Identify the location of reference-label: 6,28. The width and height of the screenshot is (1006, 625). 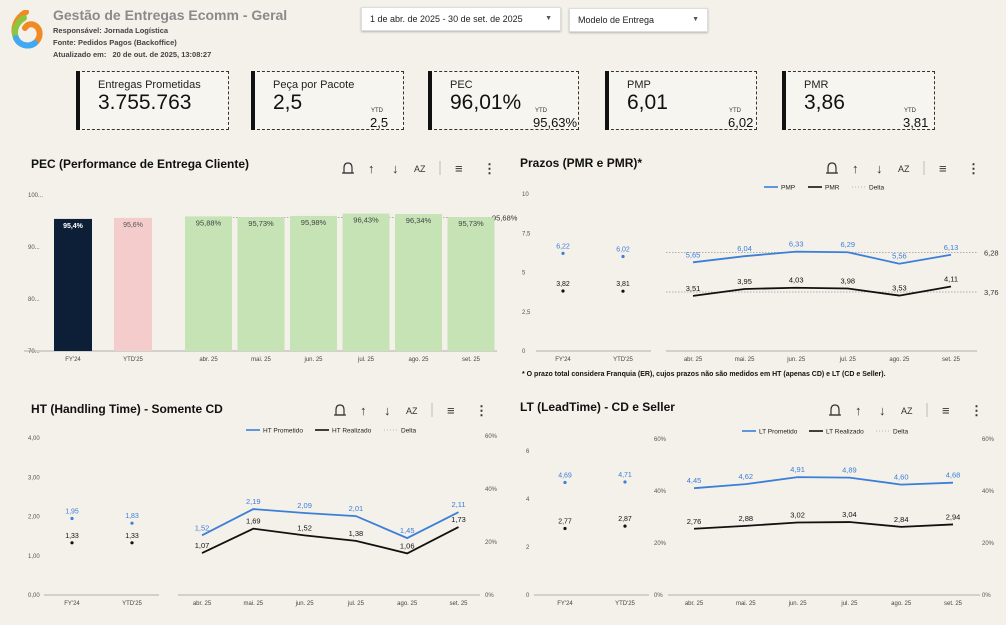
(991, 252).